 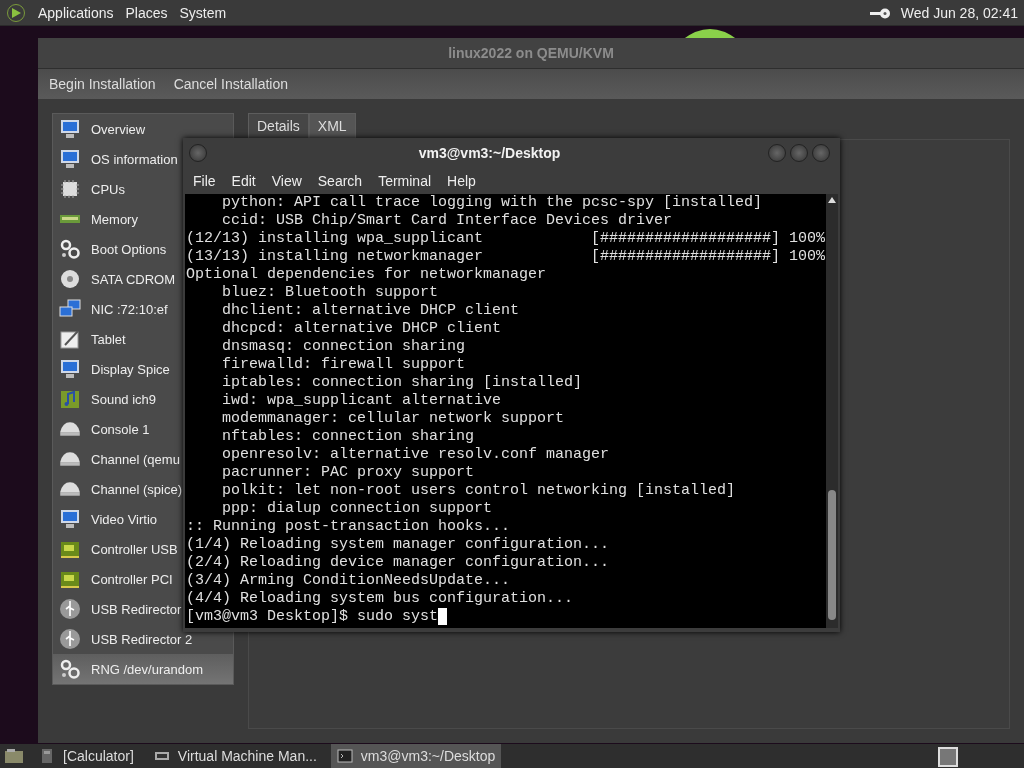 I want to click on hardware-item: Sound ich9, so click(x=106, y=399).